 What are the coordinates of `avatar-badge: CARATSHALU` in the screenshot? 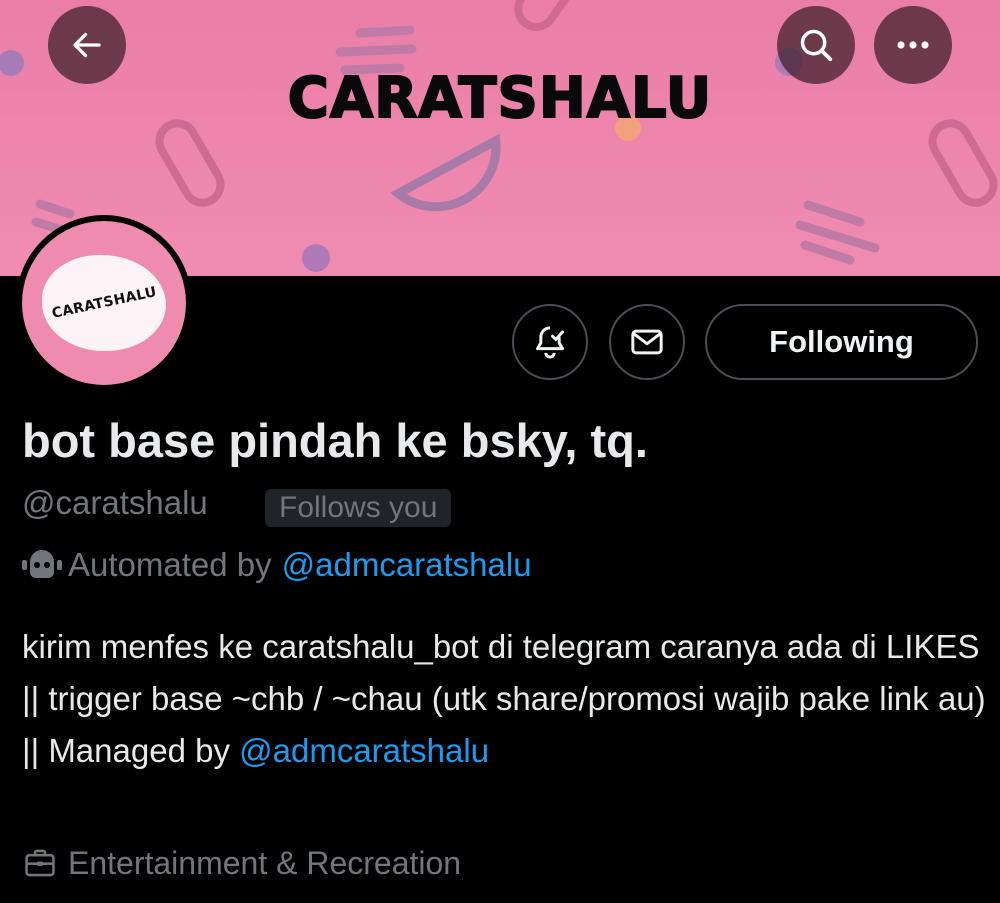 It's located at (104, 303).